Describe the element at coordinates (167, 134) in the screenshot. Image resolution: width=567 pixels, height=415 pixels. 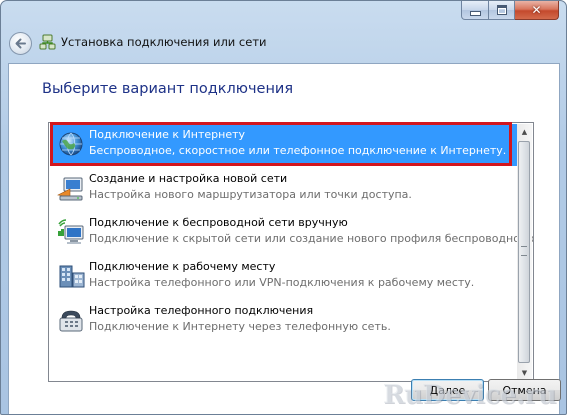
I see `option-title: Подключение к Интернету` at that location.